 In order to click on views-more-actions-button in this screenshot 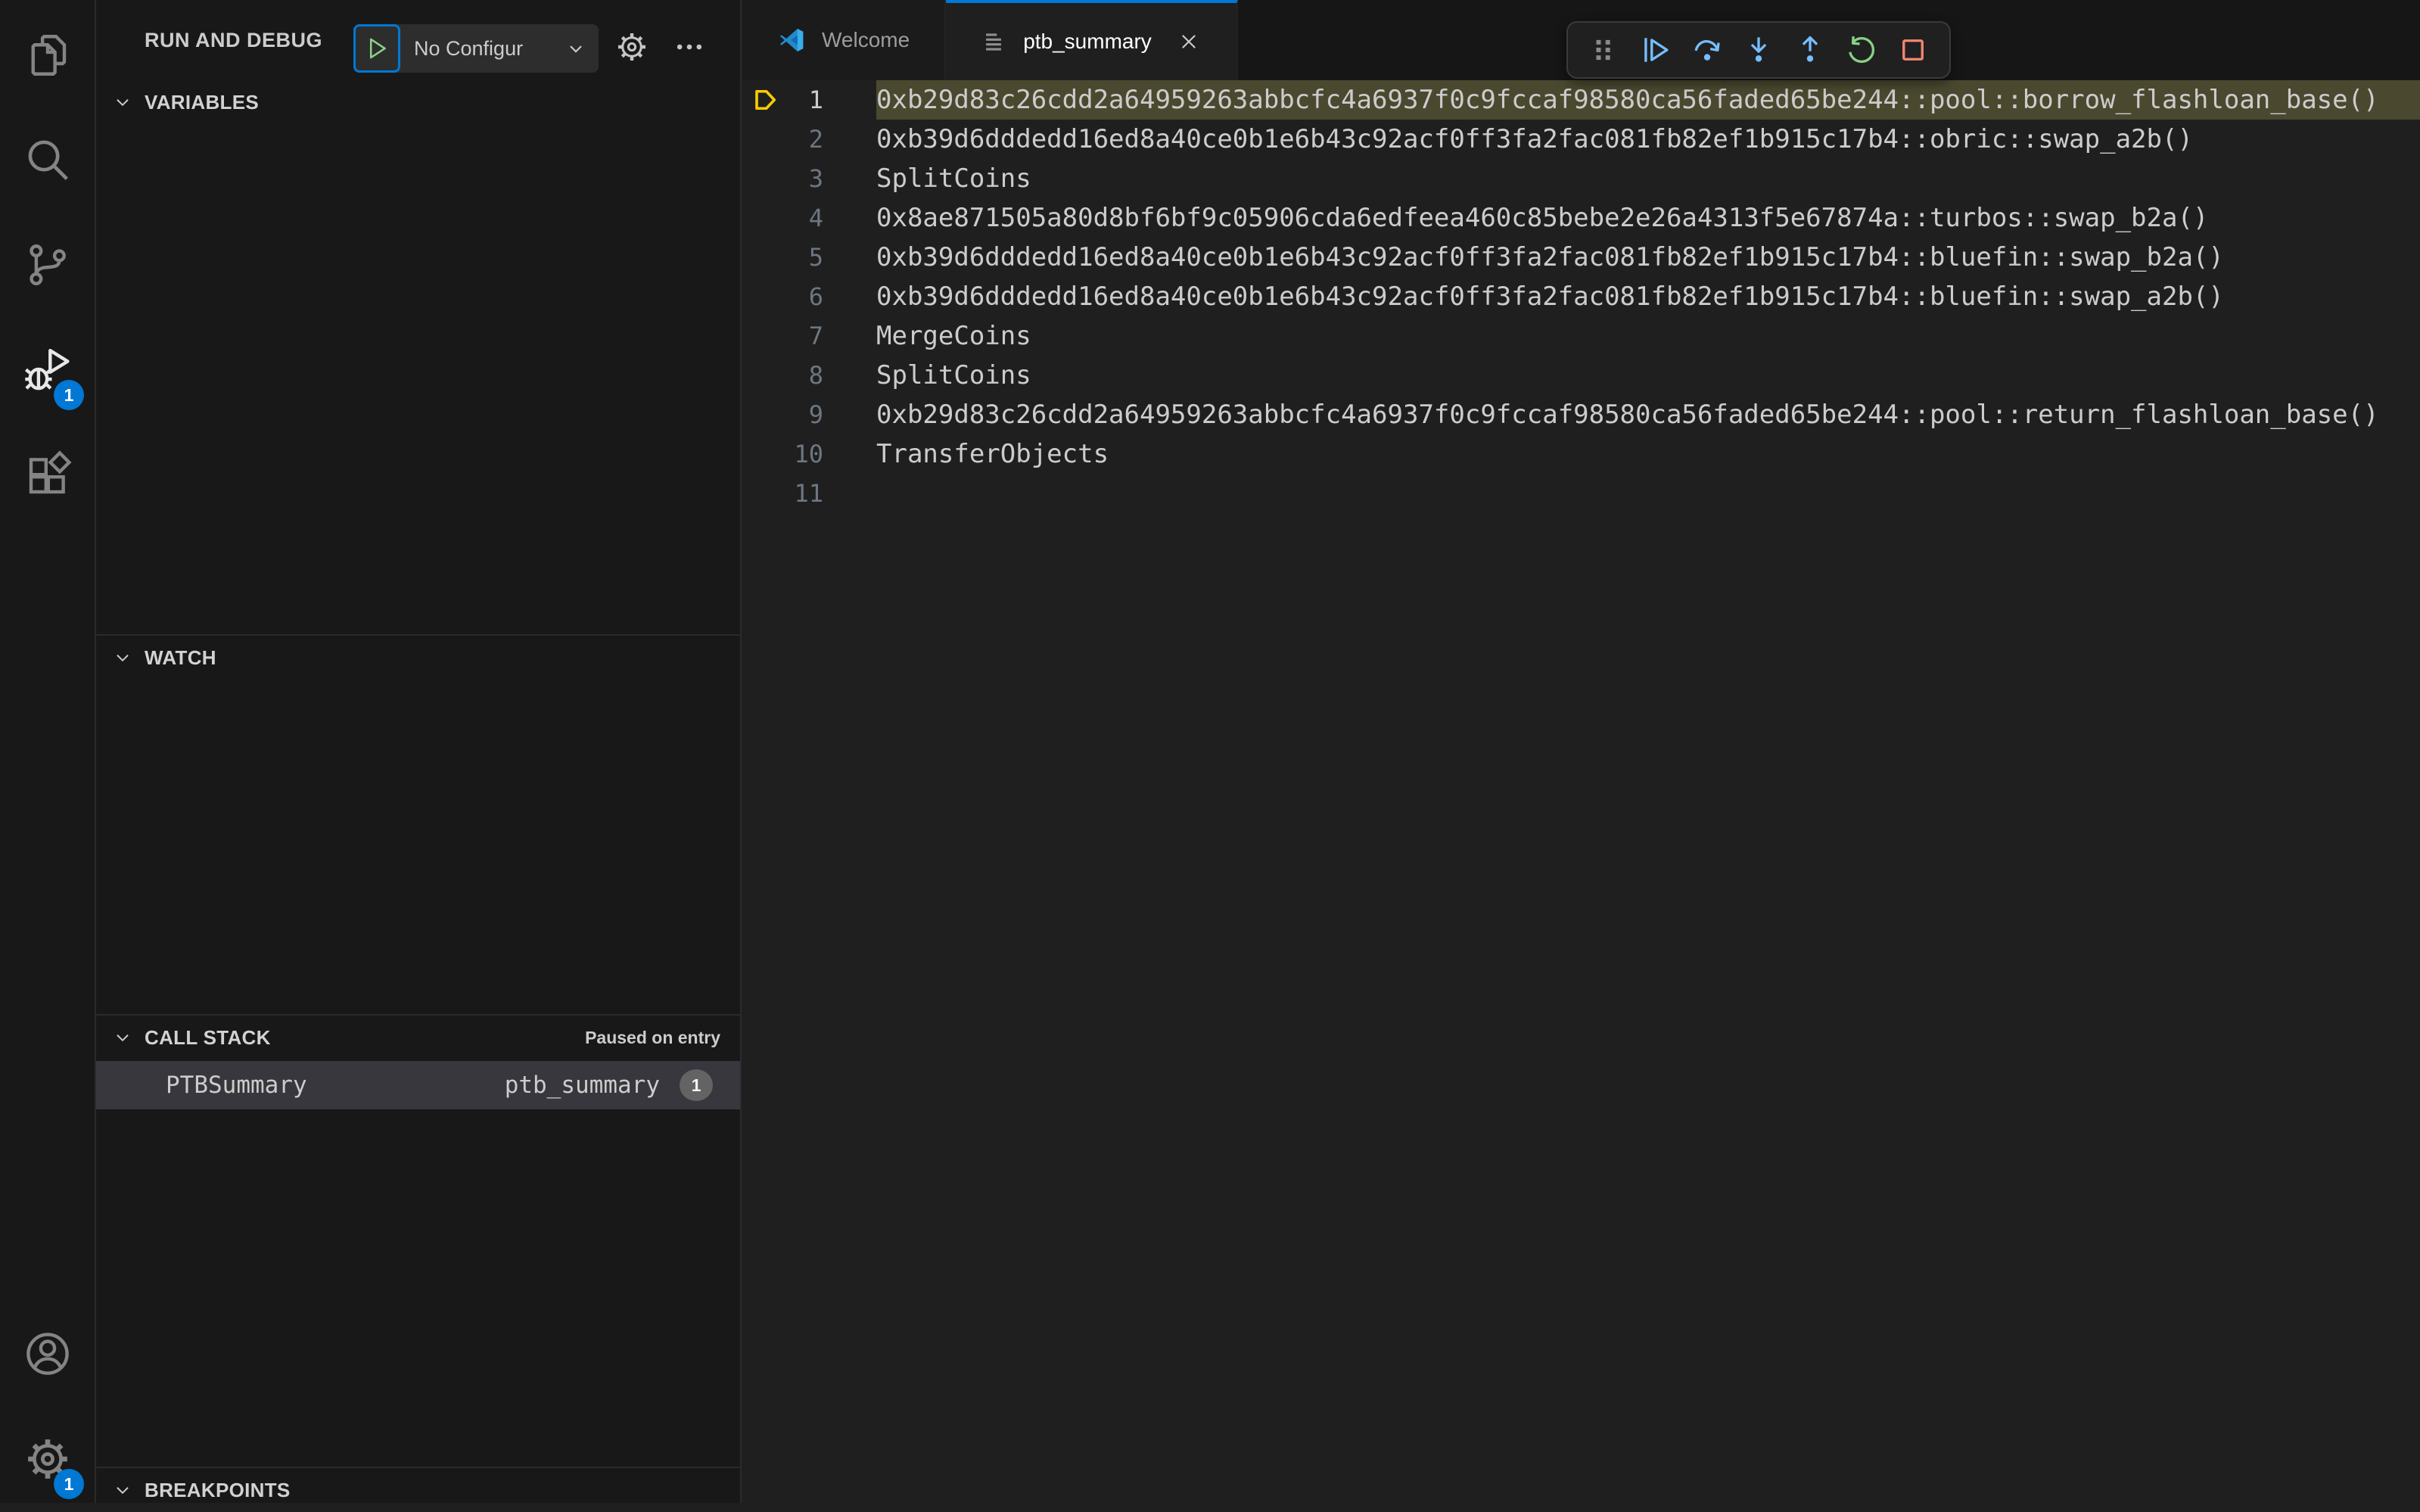, I will do `click(689, 47)`.